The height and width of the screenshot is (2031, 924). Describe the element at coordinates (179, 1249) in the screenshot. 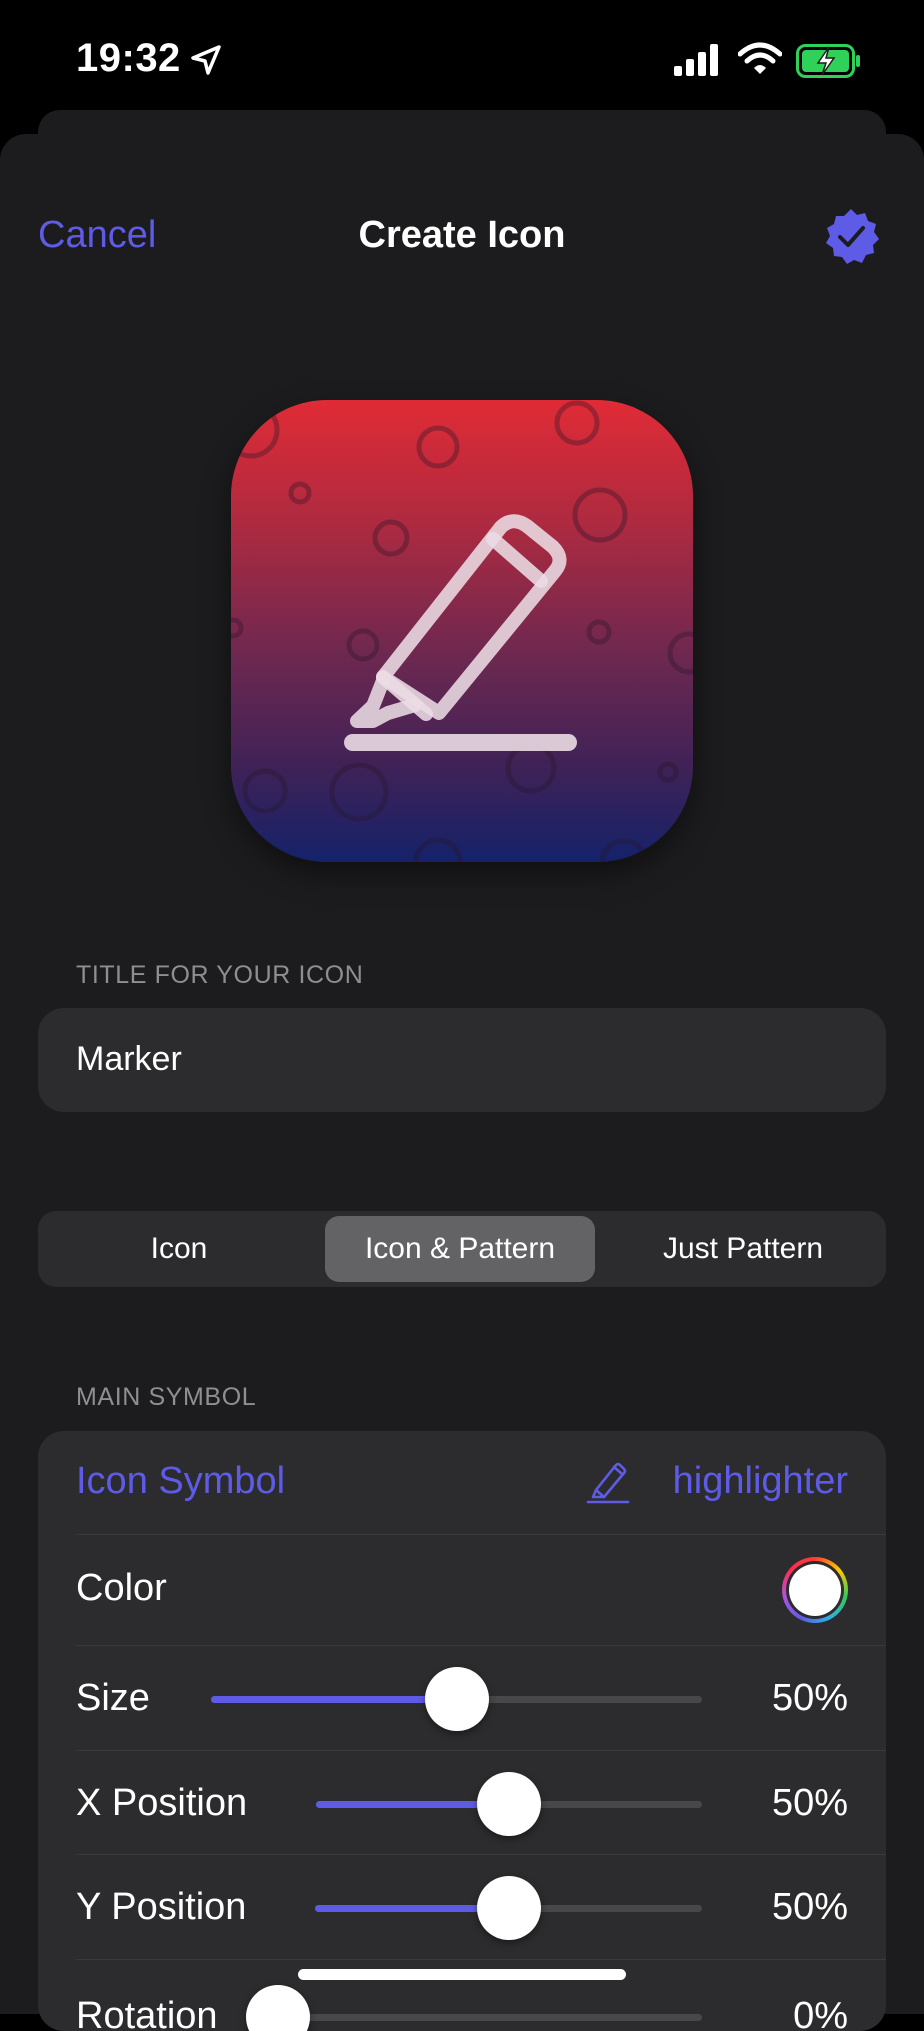

I see `segment-icon: Icon` at that location.